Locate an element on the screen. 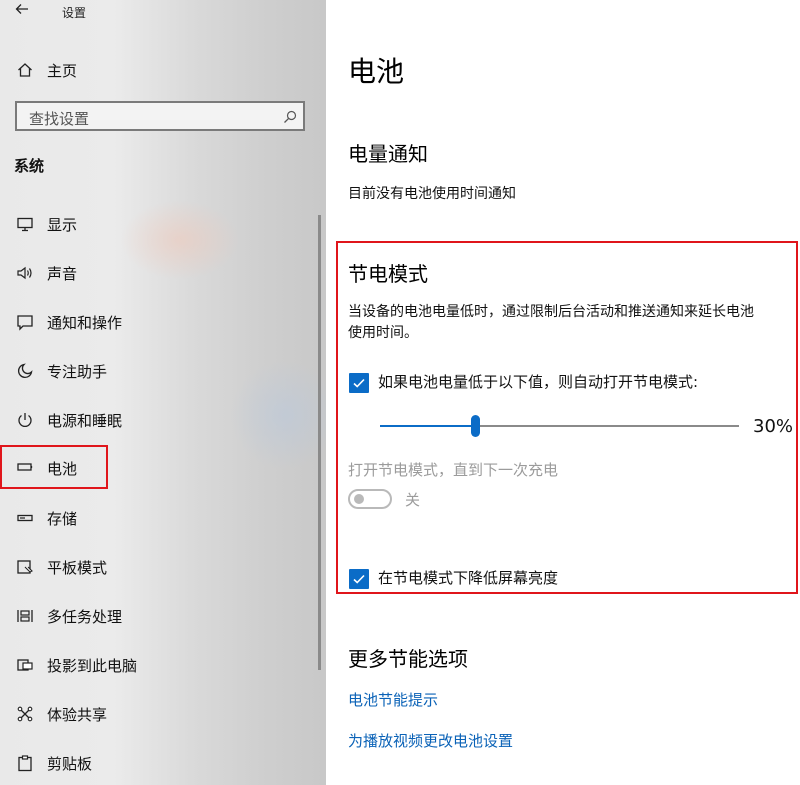 This screenshot has height=785, width=800. moon-icon is located at coordinates (25, 371).